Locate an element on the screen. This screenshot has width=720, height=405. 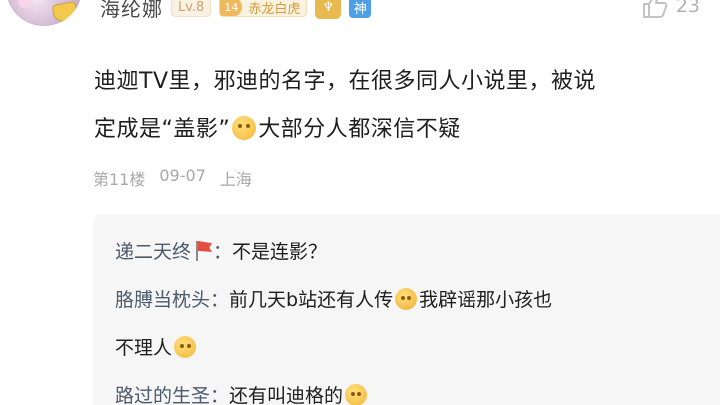
reply-text: 还有叫迪格的 is located at coordinates (286, 395).